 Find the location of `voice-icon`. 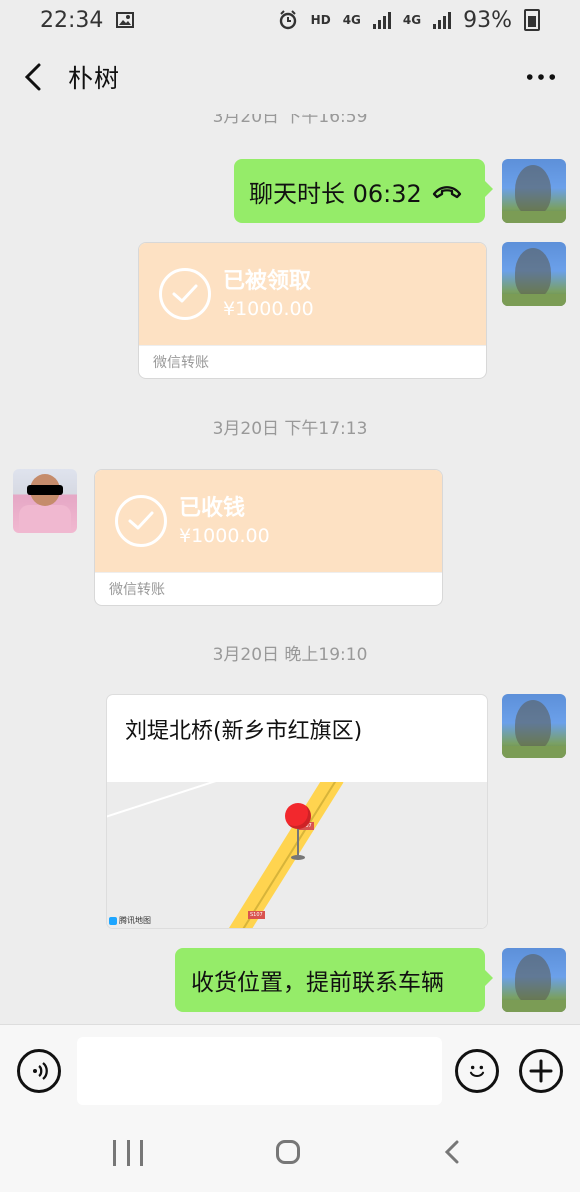

voice-icon is located at coordinates (40, 1071).